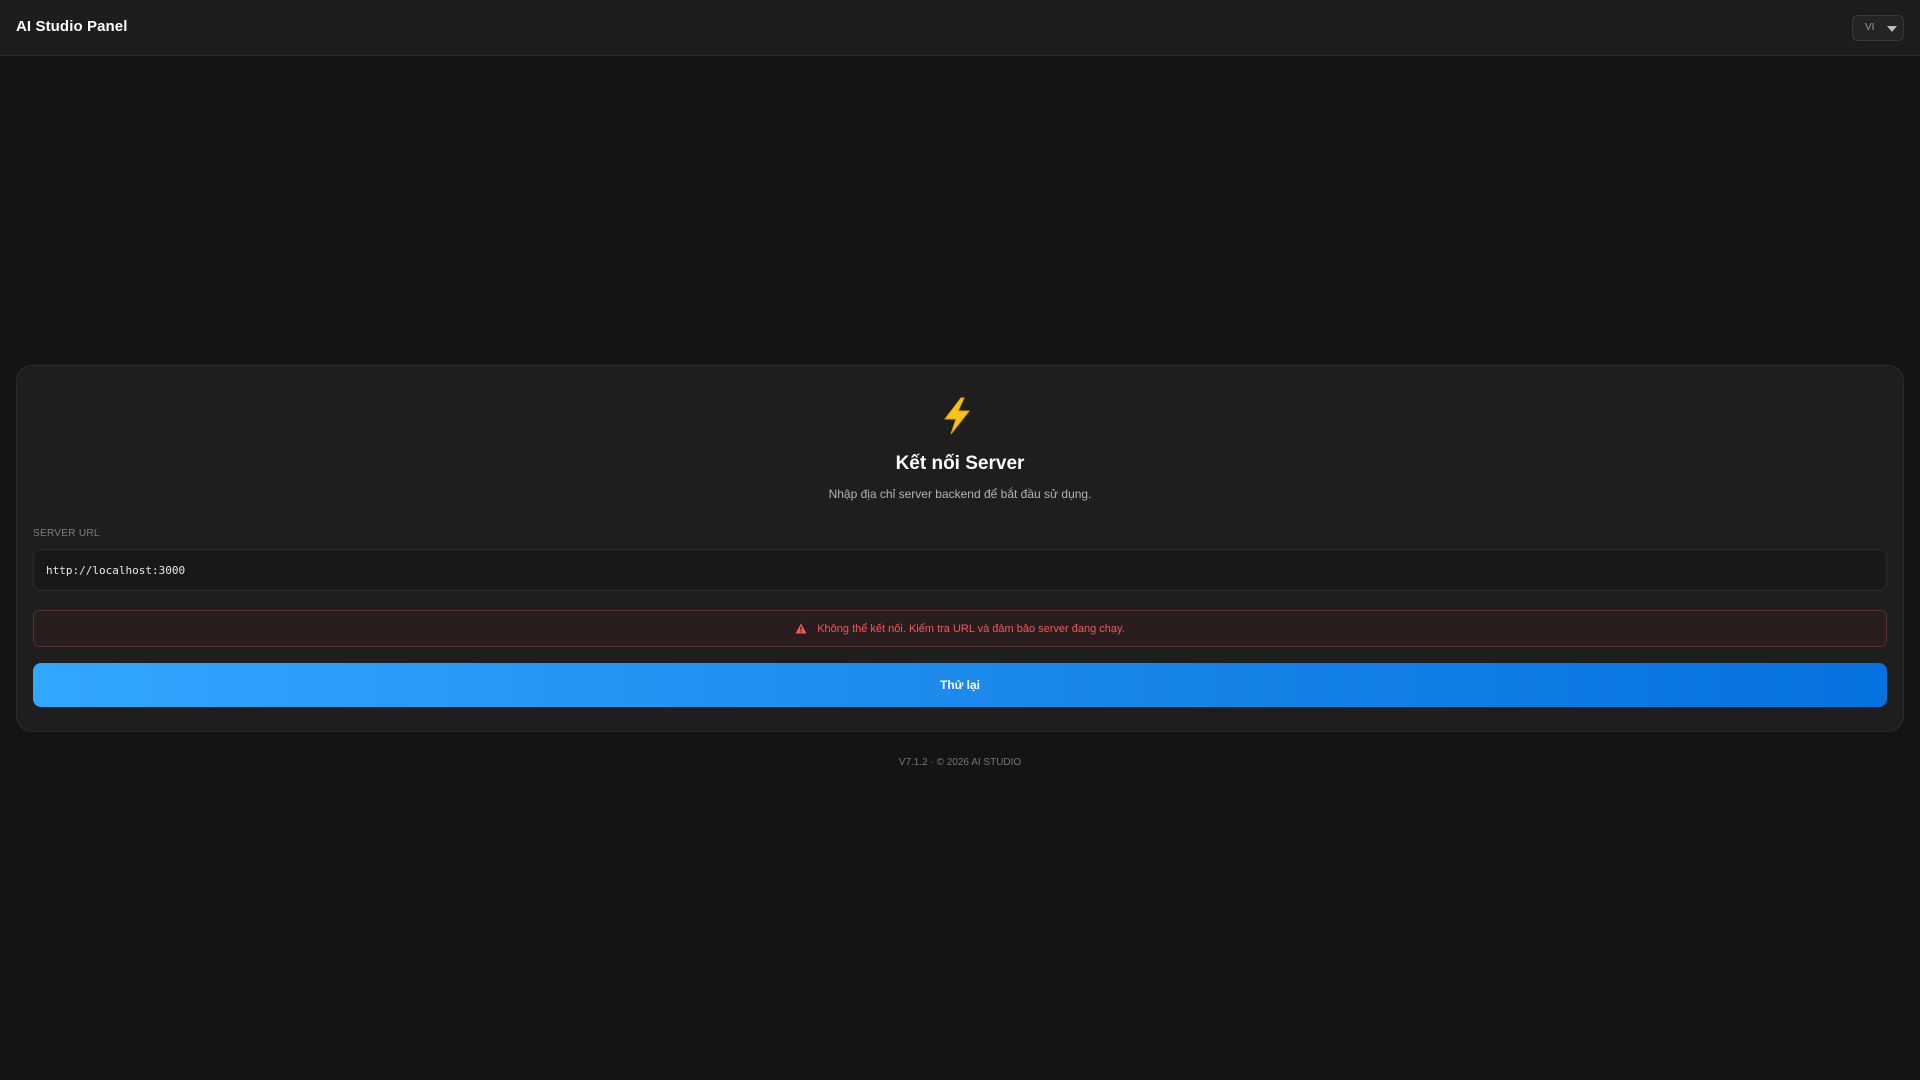 The height and width of the screenshot is (1080, 1920). I want to click on top-bar: AI Studio Panel VI, so click(960, 28).